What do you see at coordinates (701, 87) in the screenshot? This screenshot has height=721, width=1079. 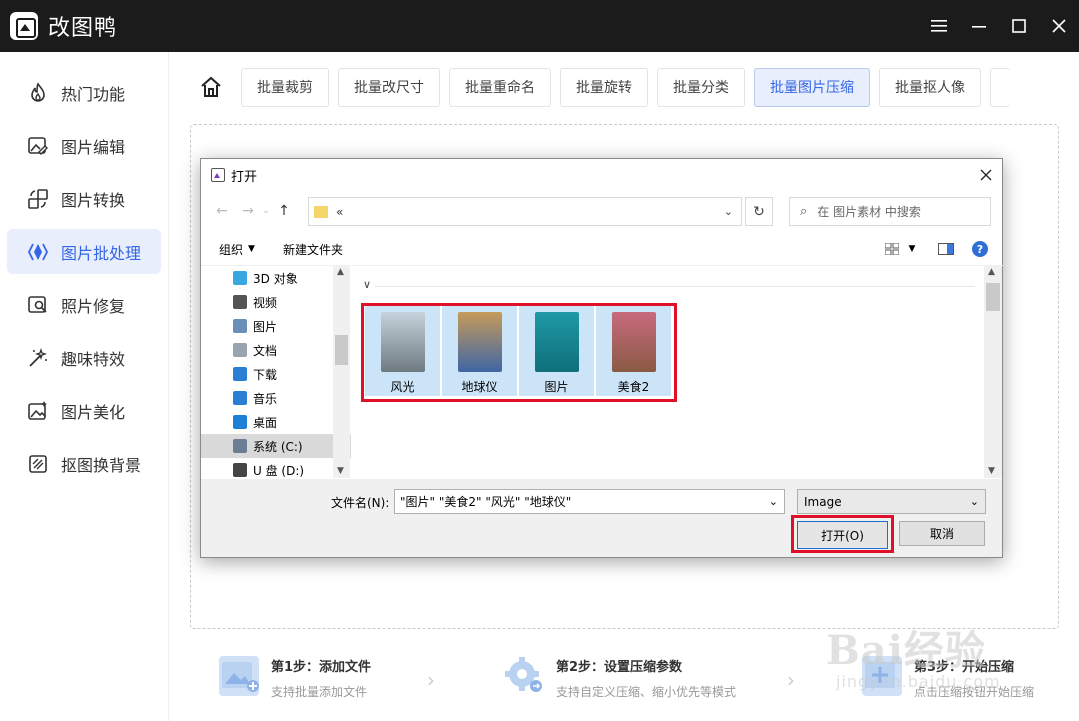 I see `tool-tab: 批量分类` at bounding box center [701, 87].